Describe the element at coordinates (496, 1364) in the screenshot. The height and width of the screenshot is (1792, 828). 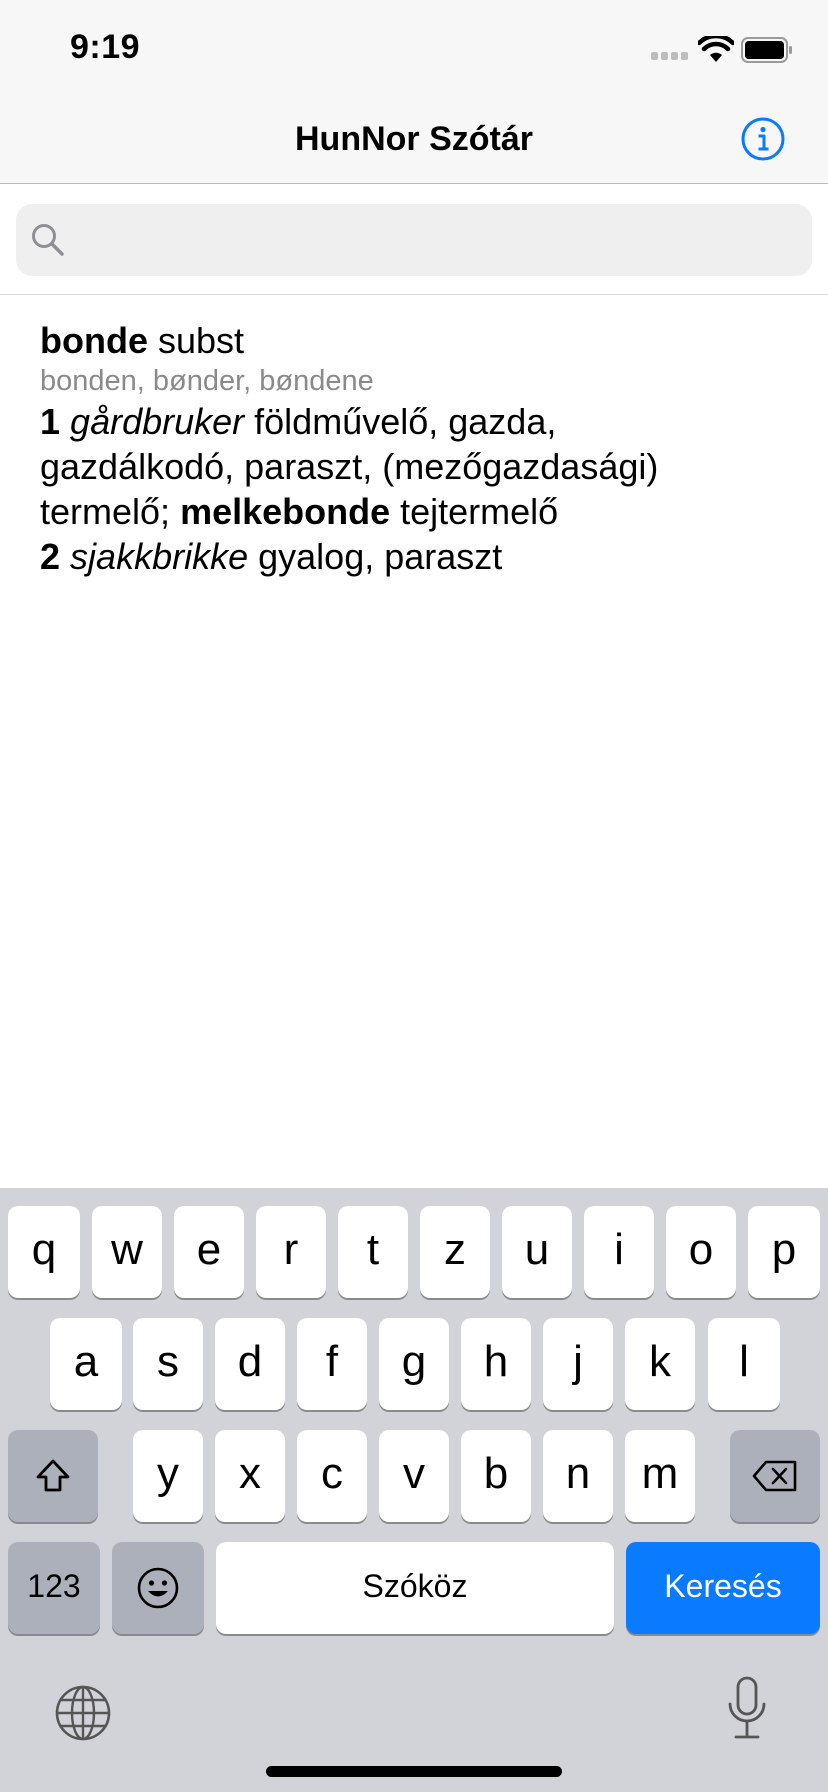
I see `key-h: h` at that location.